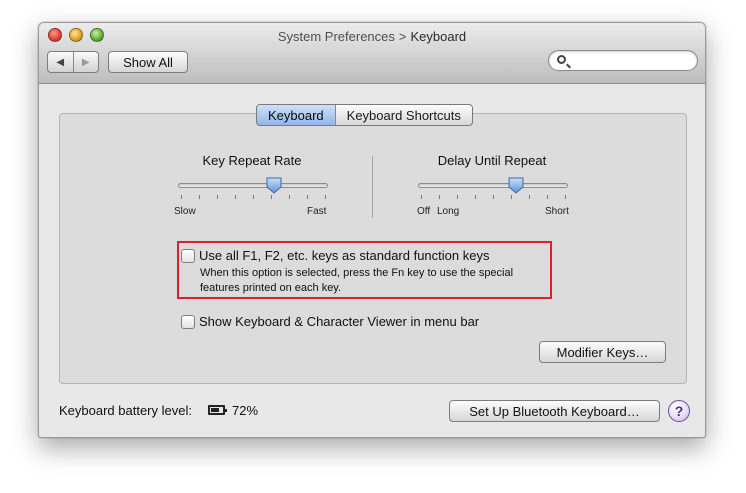 The height and width of the screenshot is (493, 746). I want to click on delay-off-label: Off, so click(424, 211).